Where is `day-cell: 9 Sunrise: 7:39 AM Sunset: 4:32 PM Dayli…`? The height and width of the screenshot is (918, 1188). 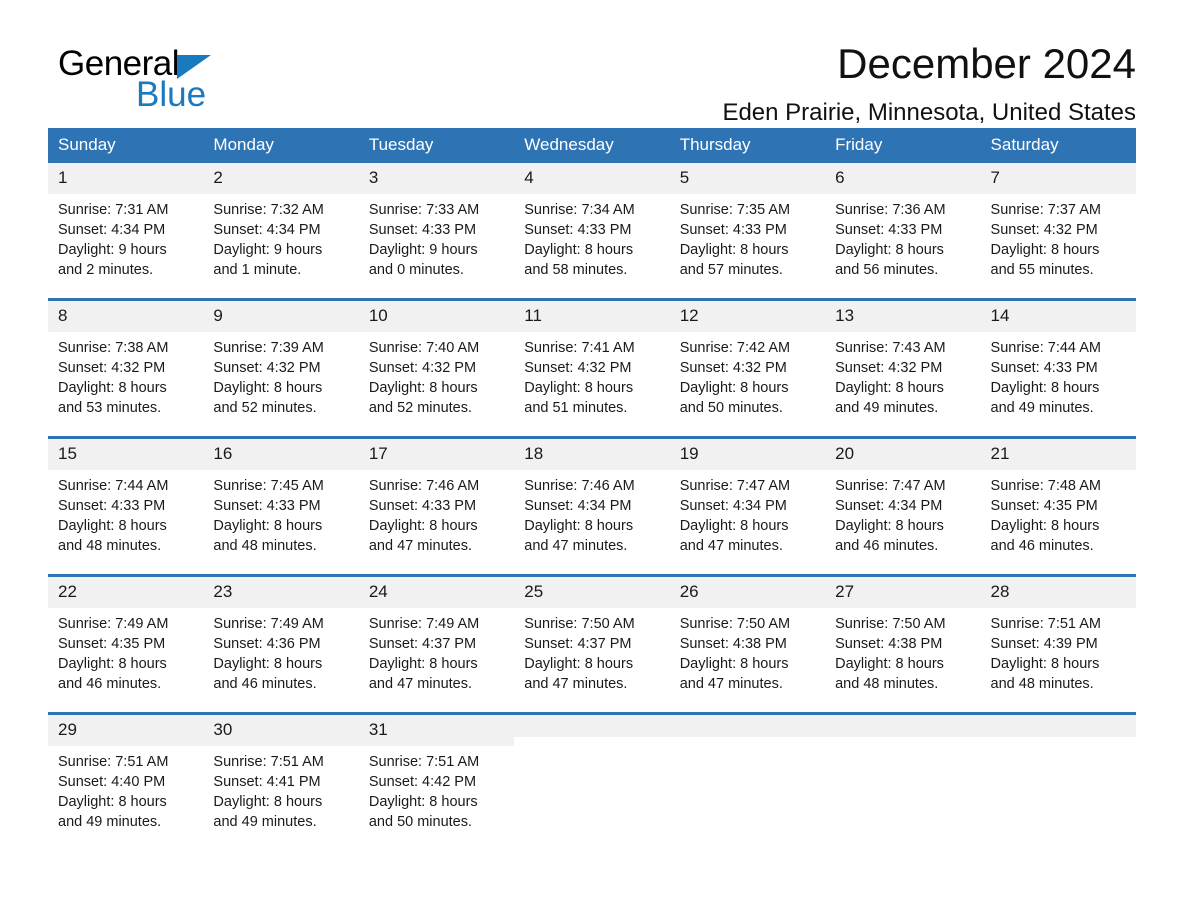 day-cell: 9 Sunrise: 7:39 AM Sunset: 4:32 PM Dayli… is located at coordinates (281, 368).